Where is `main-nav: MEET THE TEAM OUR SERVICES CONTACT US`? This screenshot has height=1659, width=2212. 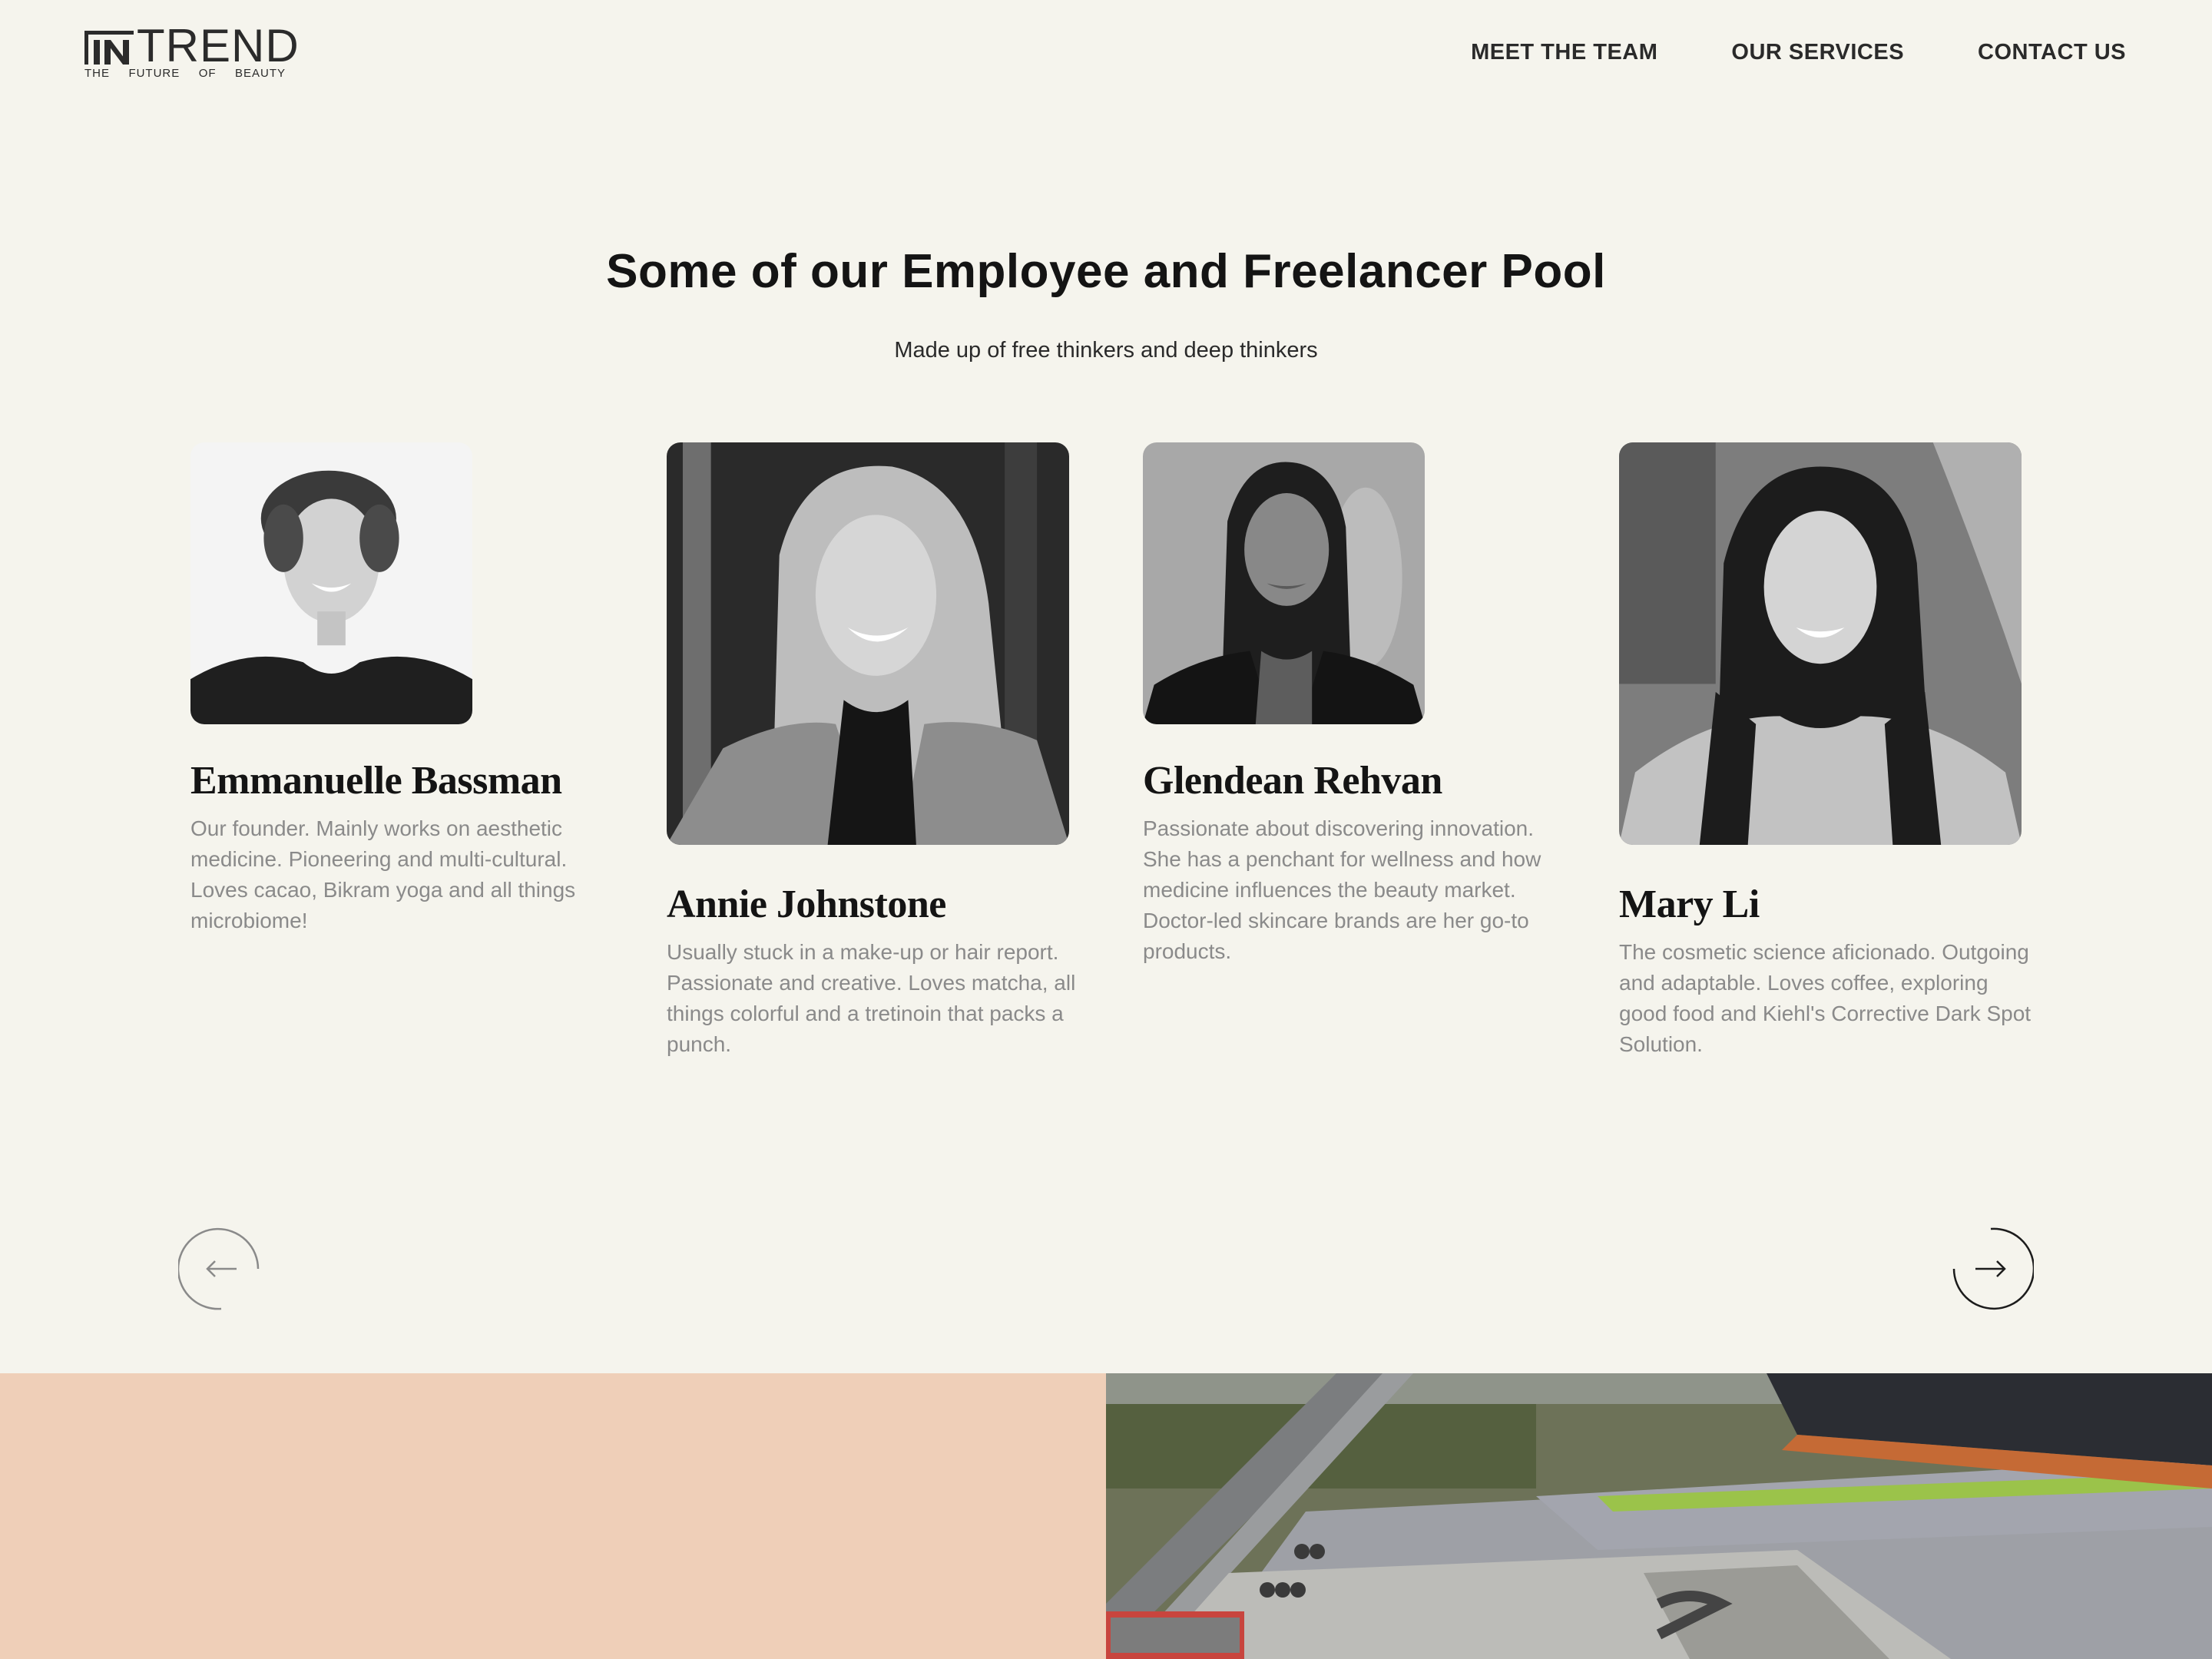 main-nav: MEET THE TEAM OUR SERVICES CONTACT US is located at coordinates (1799, 52).